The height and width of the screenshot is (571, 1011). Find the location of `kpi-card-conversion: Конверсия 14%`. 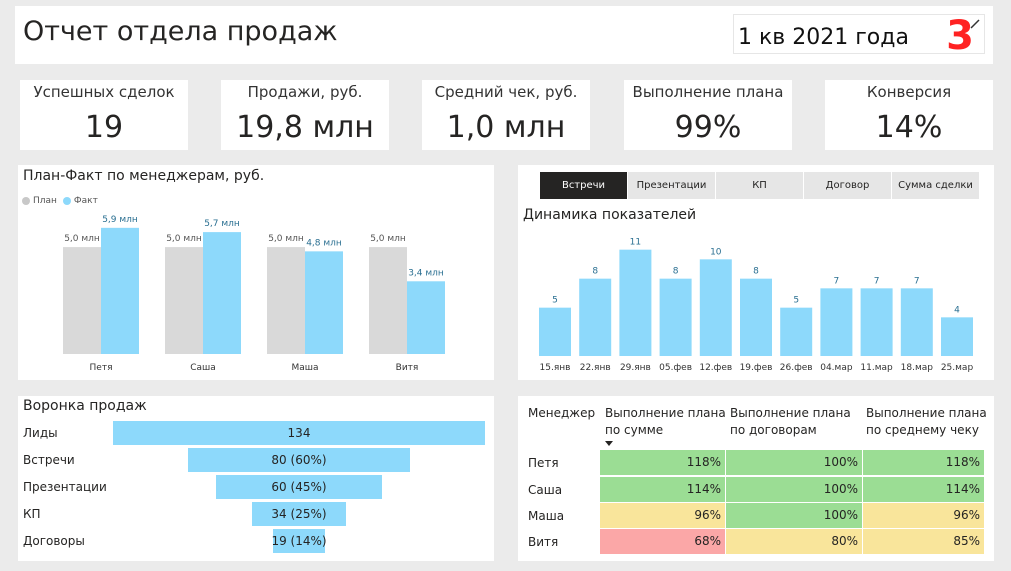

kpi-card-conversion: Конверсия 14% is located at coordinates (909, 115).